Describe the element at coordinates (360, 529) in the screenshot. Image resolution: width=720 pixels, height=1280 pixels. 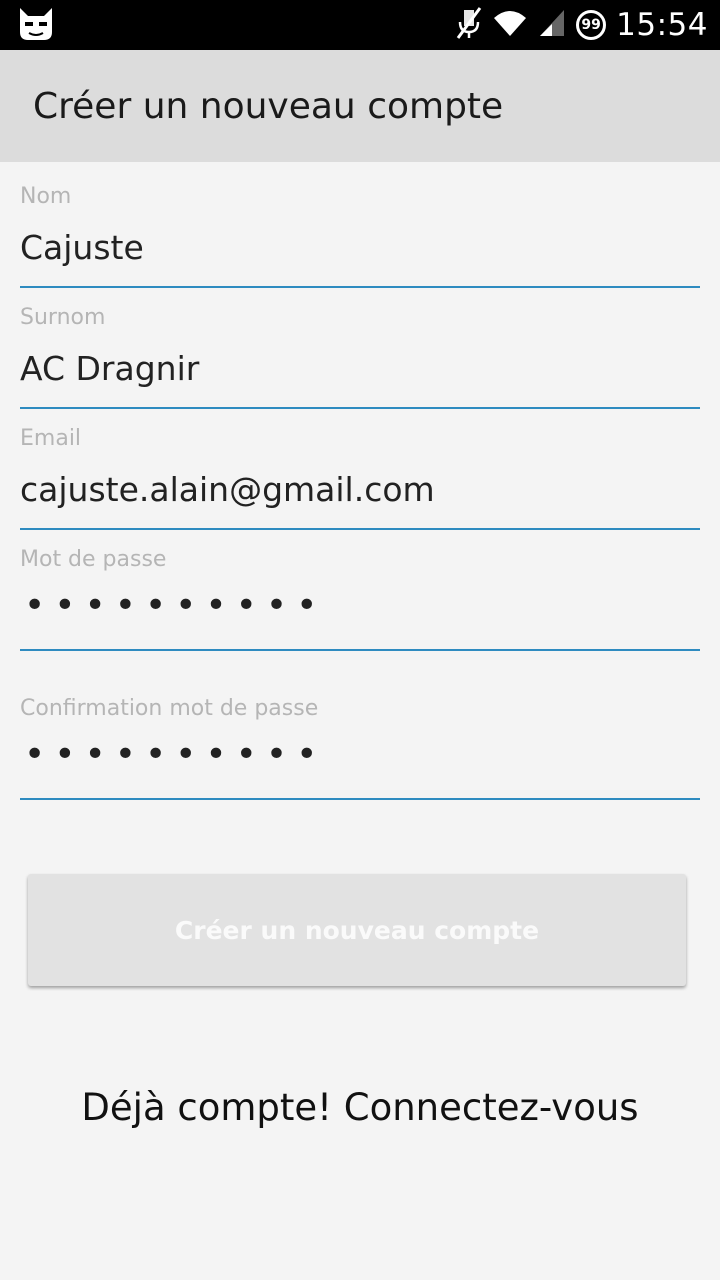
I see `email-underline` at that location.